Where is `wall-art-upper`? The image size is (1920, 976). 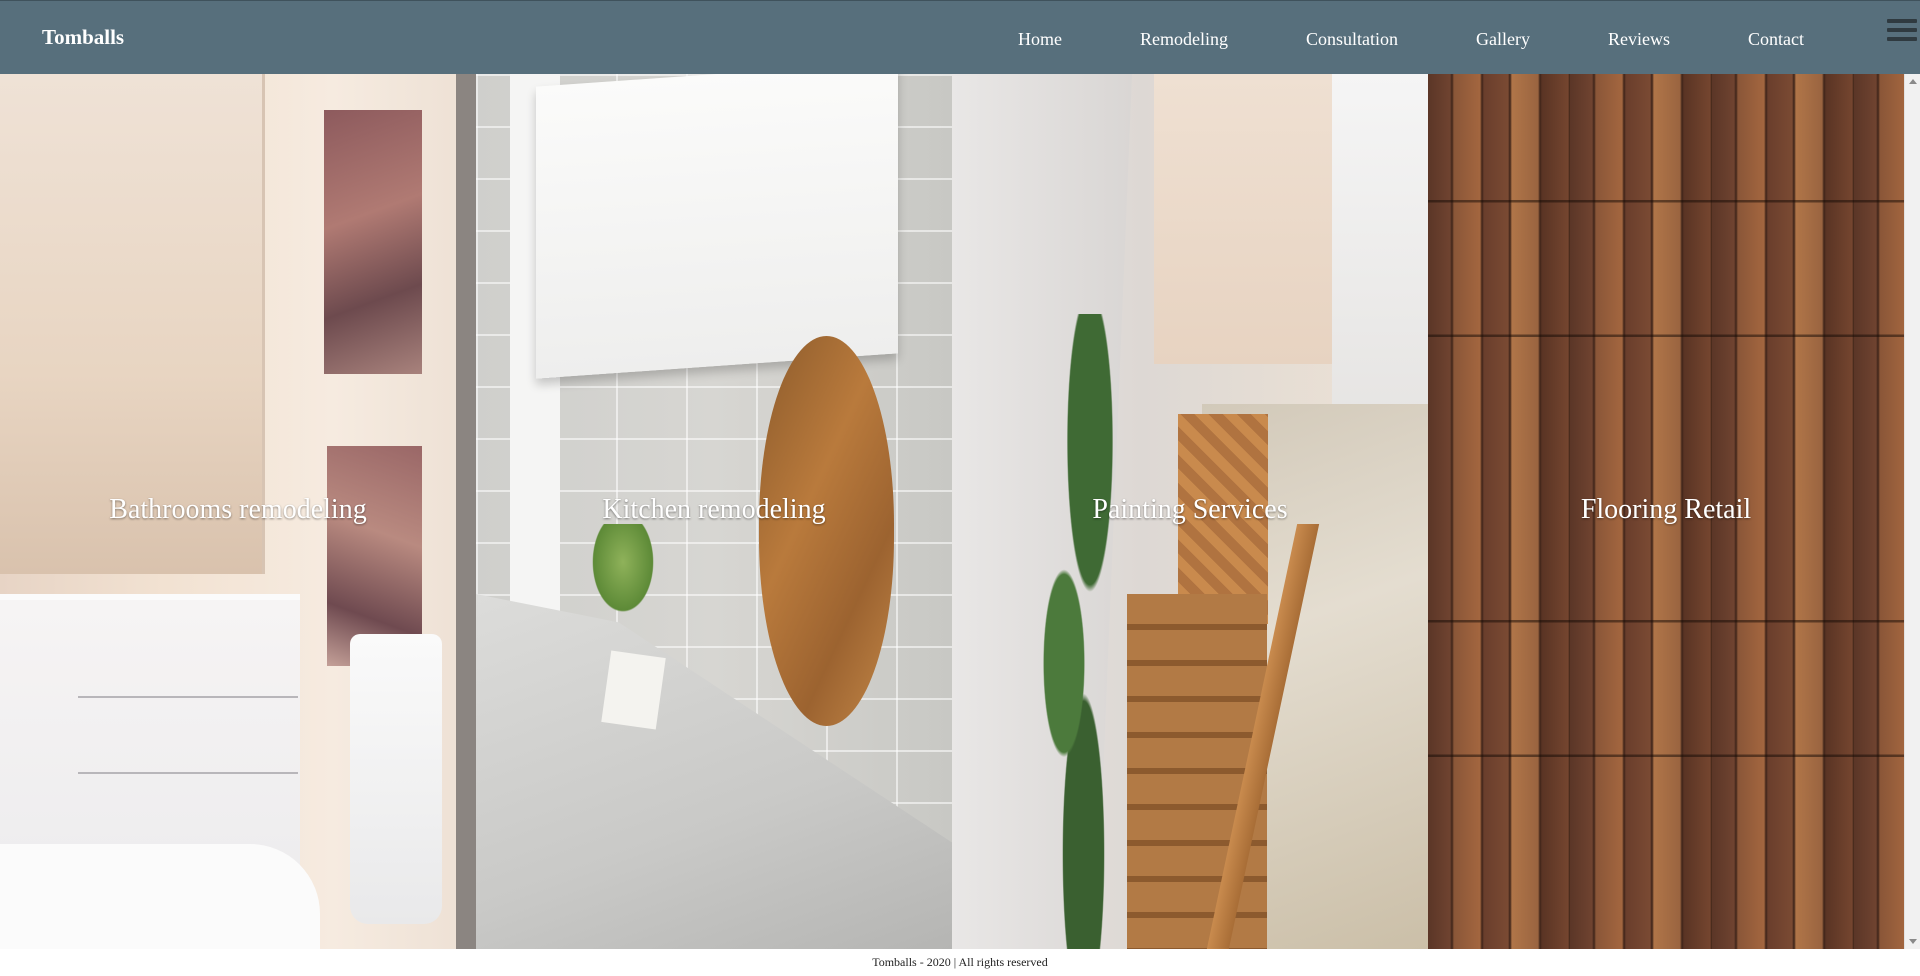
wall-art-upper is located at coordinates (373, 242).